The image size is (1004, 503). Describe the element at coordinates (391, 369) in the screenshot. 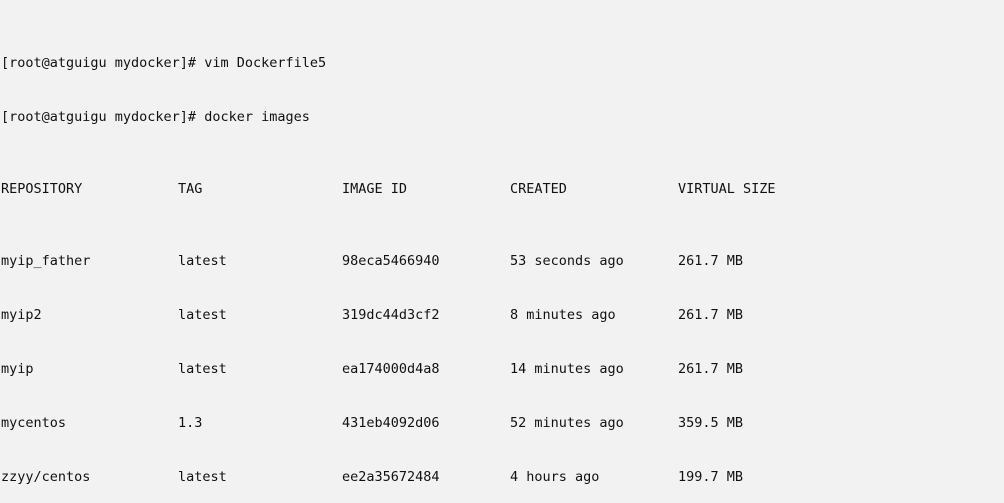

I see `cell-image-id: ea174000d4a8` at that location.